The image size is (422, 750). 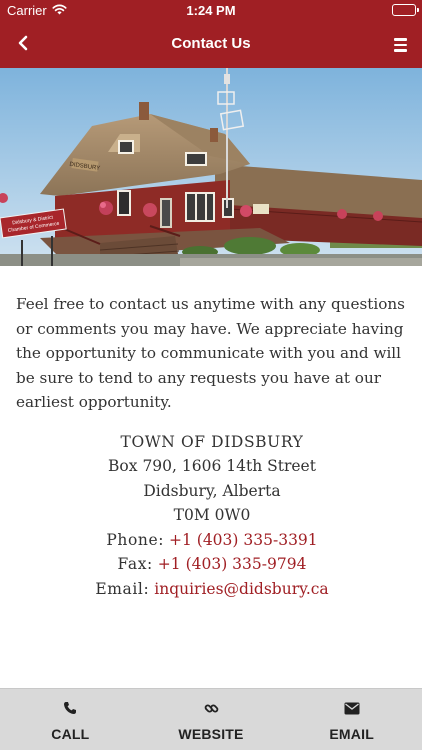 I want to click on phone-row: Phone: +1 (403) 335-3391, so click(x=212, y=540).